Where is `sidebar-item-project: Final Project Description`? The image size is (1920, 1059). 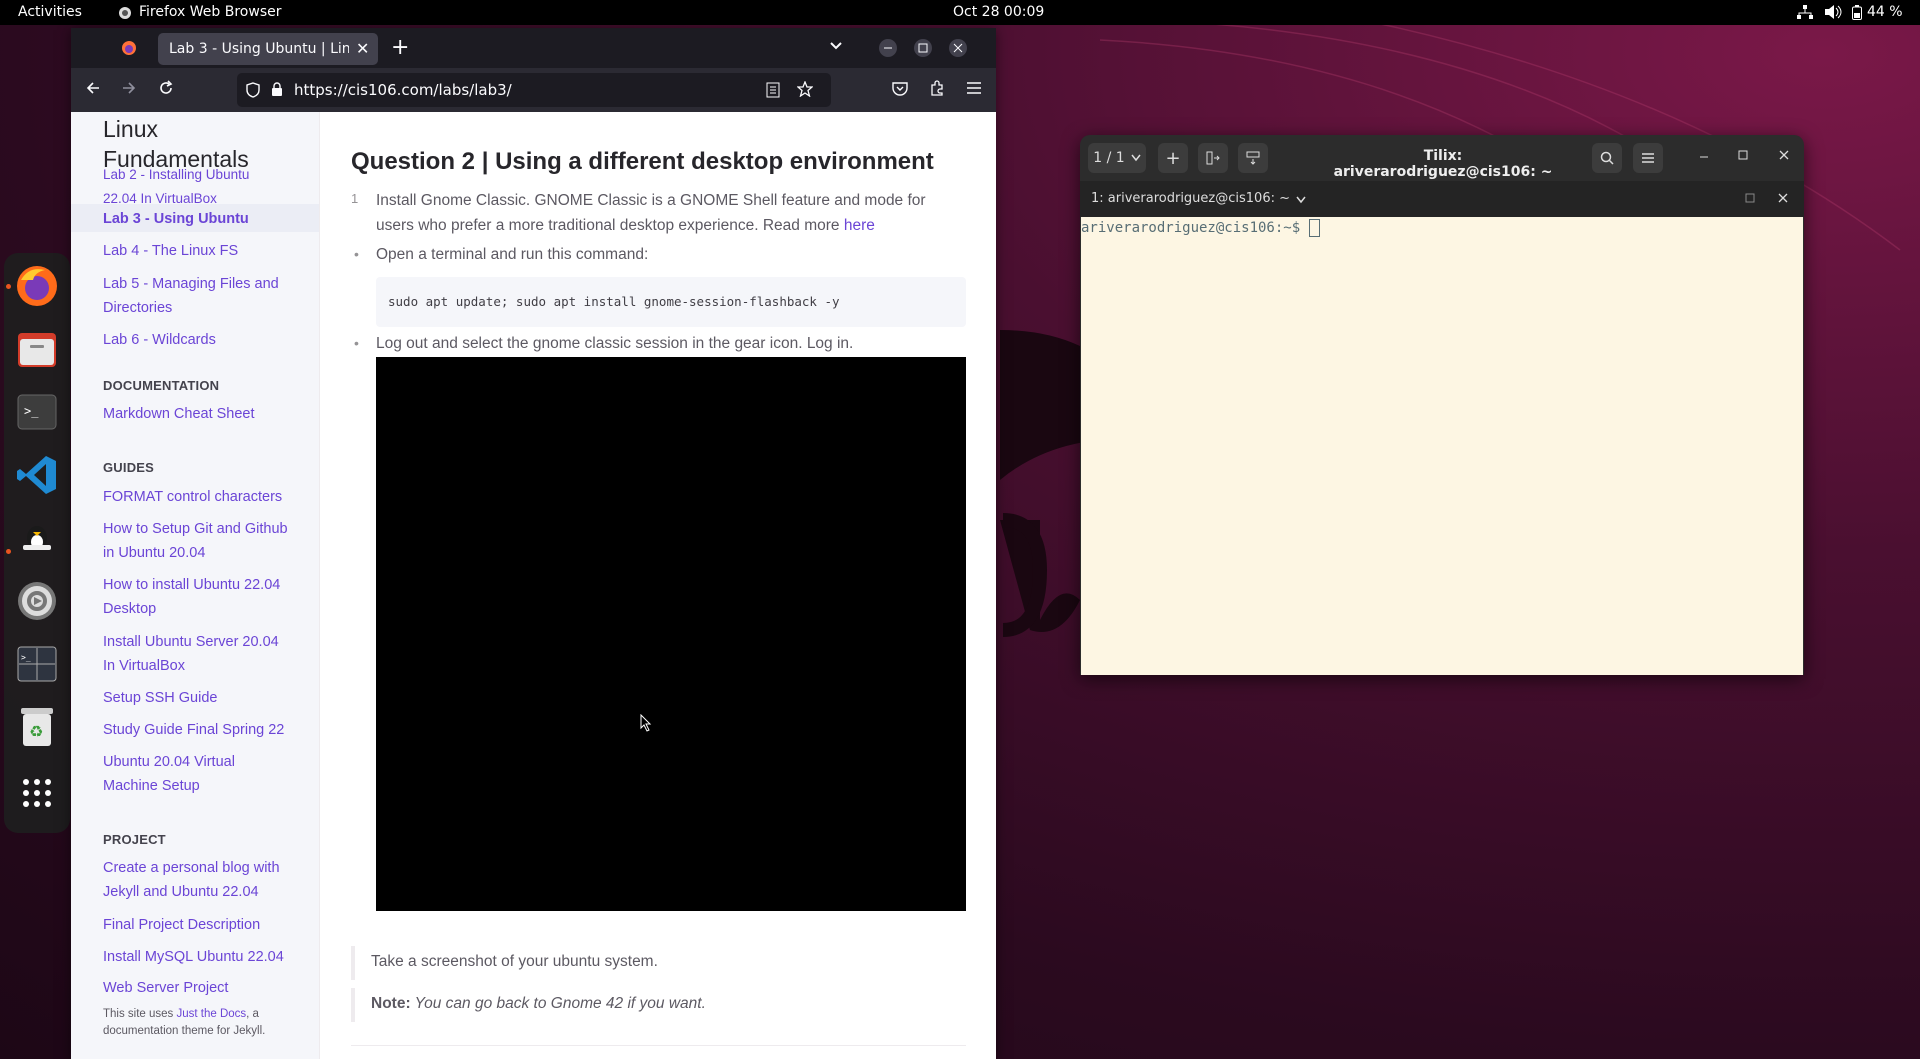 sidebar-item-project: Final Project Description is located at coordinates (198, 925).